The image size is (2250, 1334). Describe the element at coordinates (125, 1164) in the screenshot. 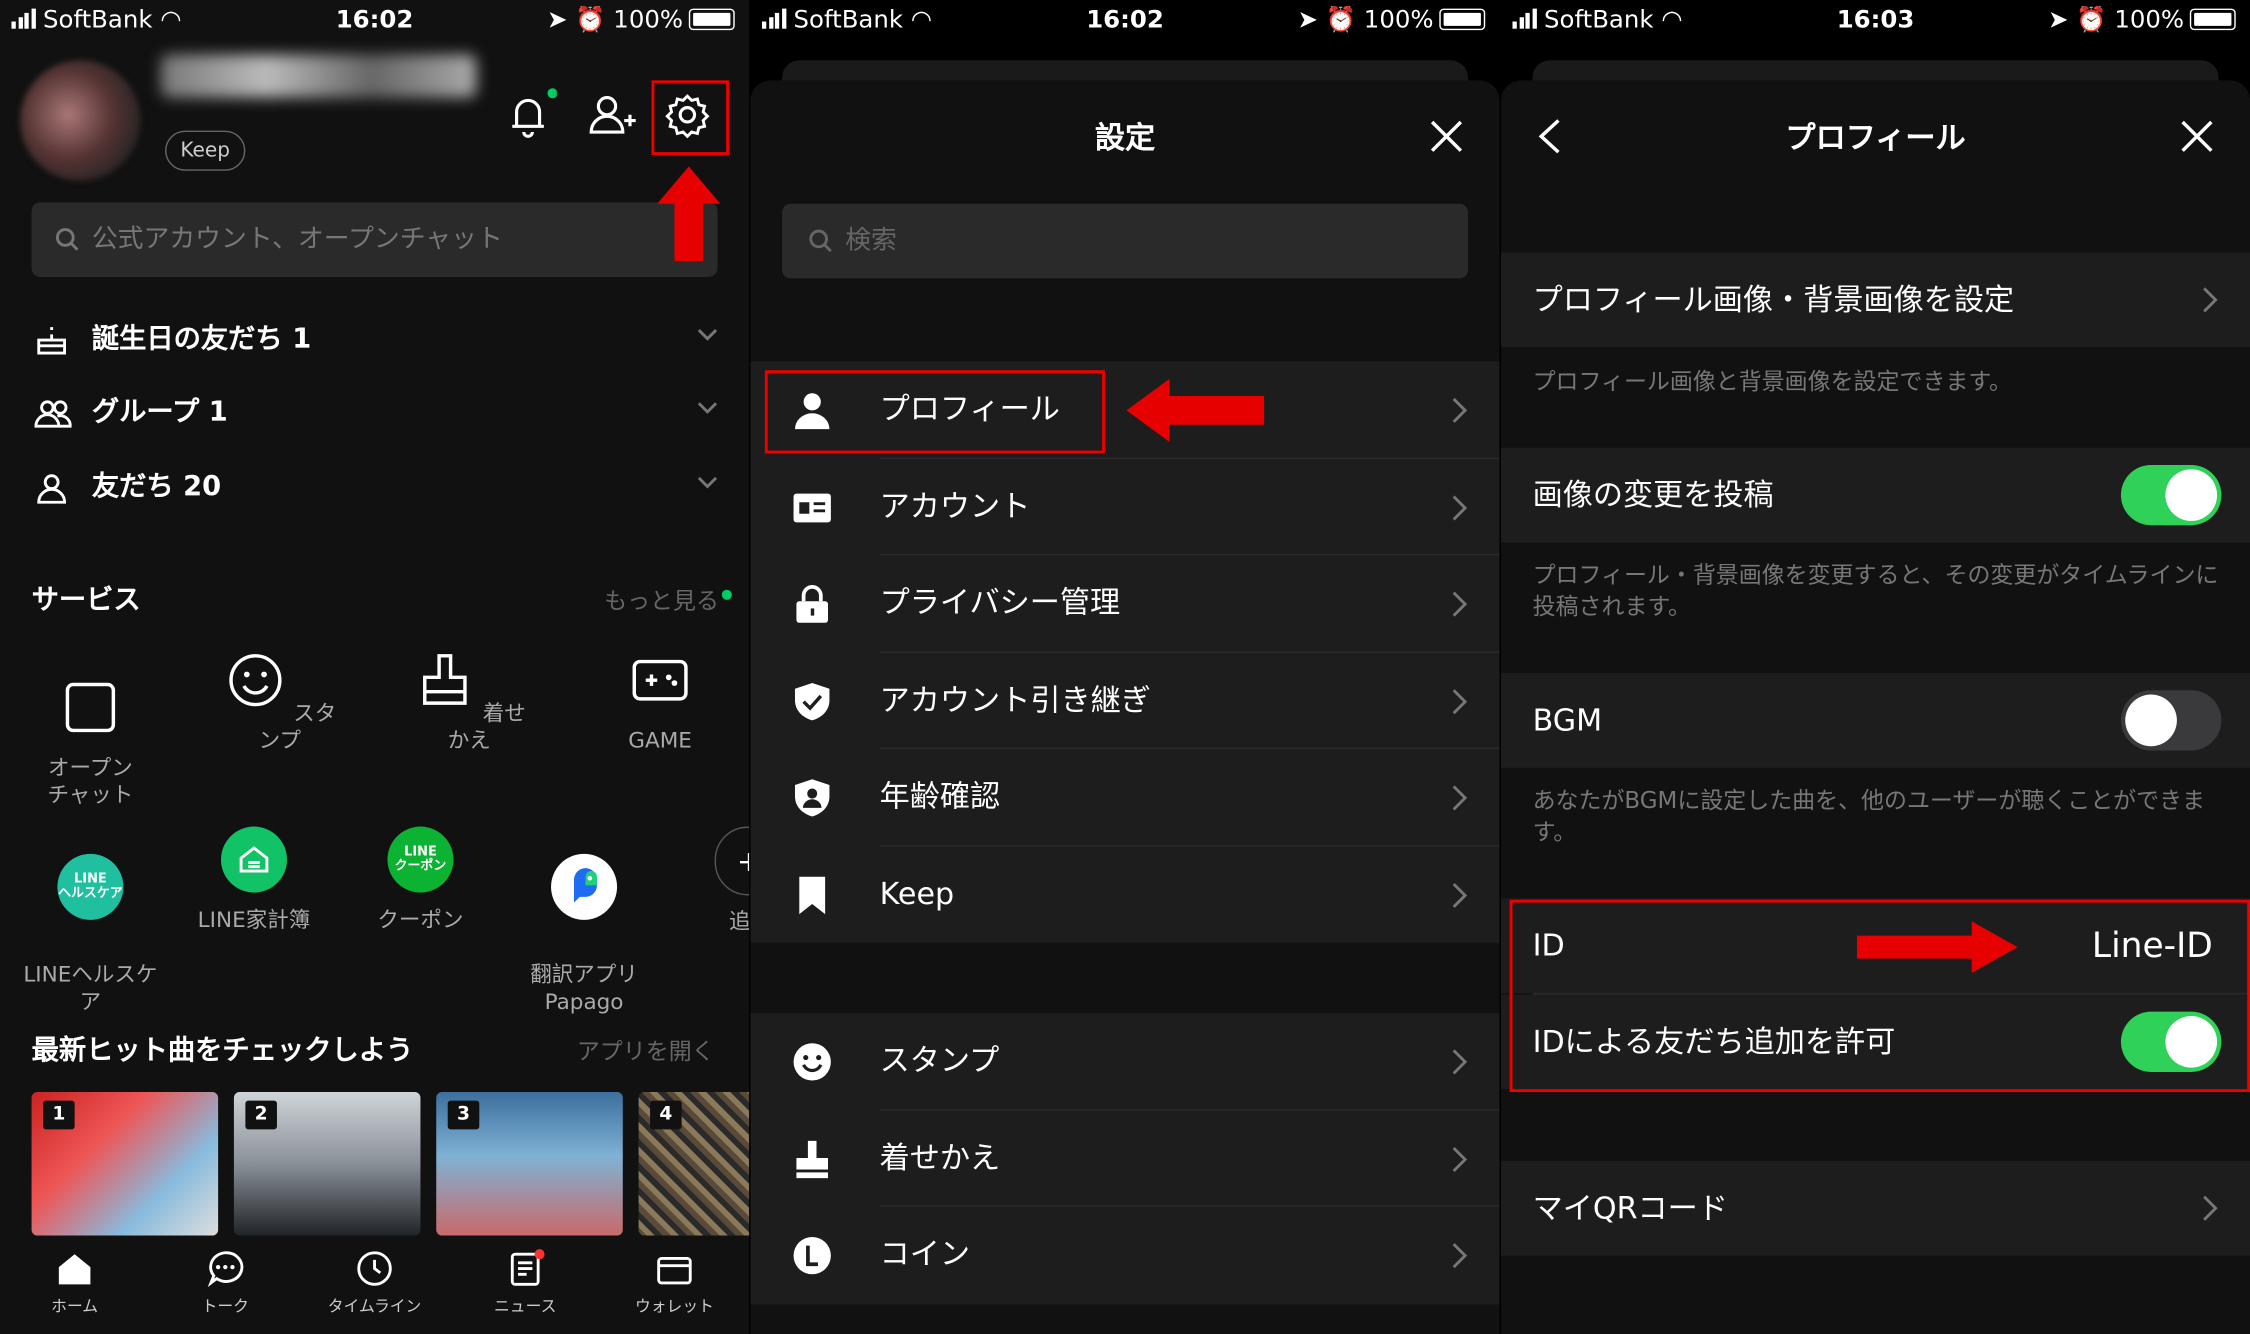

I see `hit-tile-1: 1` at that location.